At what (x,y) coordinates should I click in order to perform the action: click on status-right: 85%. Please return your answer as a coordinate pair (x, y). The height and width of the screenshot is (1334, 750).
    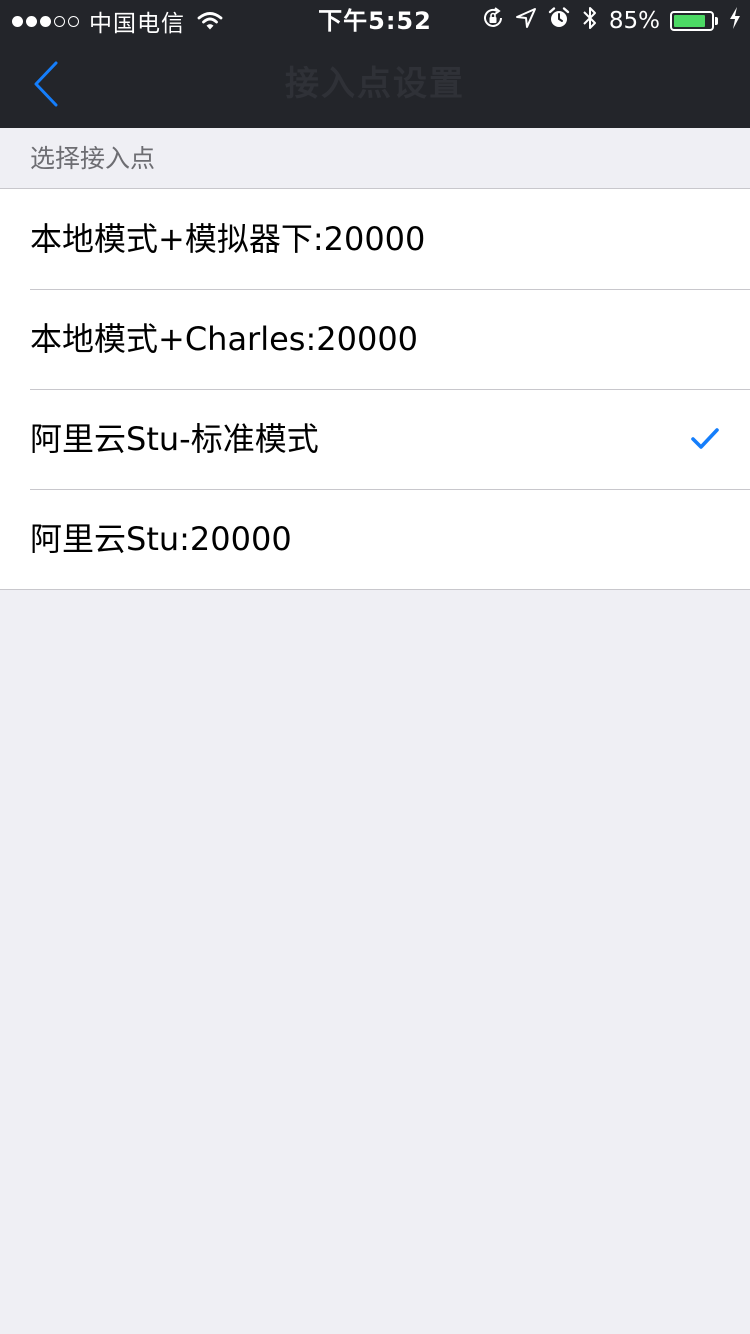
    Looking at the image, I should click on (611, 21).